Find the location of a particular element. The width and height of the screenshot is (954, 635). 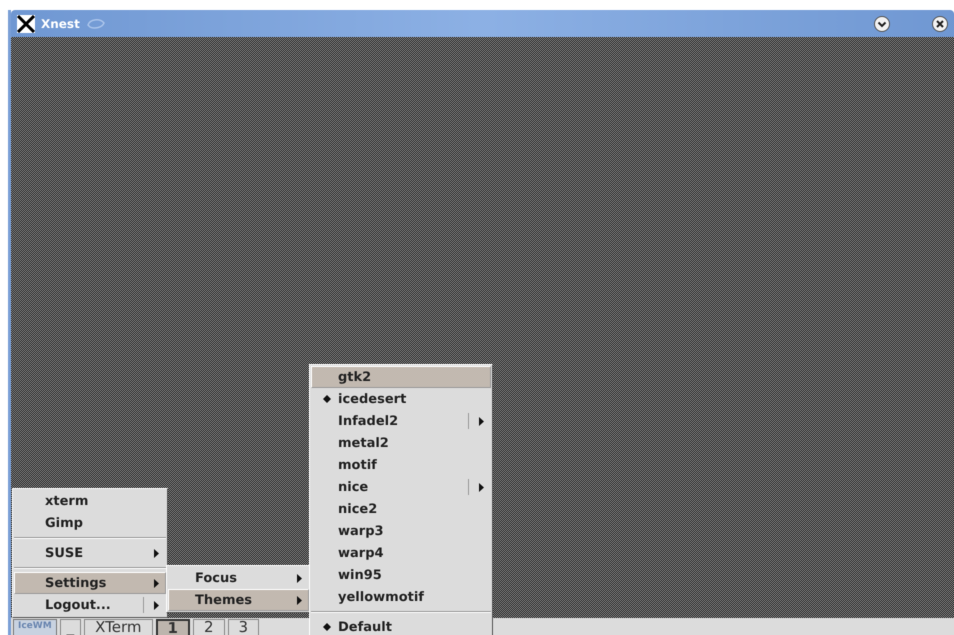

menu-item: gtk2 is located at coordinates (401, 377).